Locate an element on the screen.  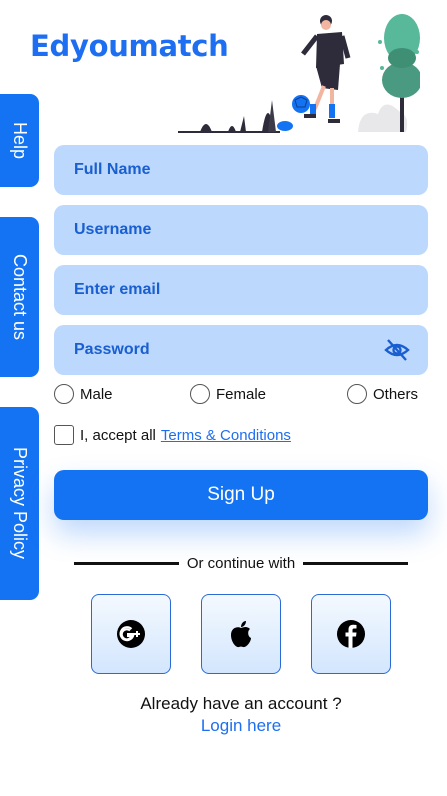
football-player-illustration is located at coordinates (299, 73).